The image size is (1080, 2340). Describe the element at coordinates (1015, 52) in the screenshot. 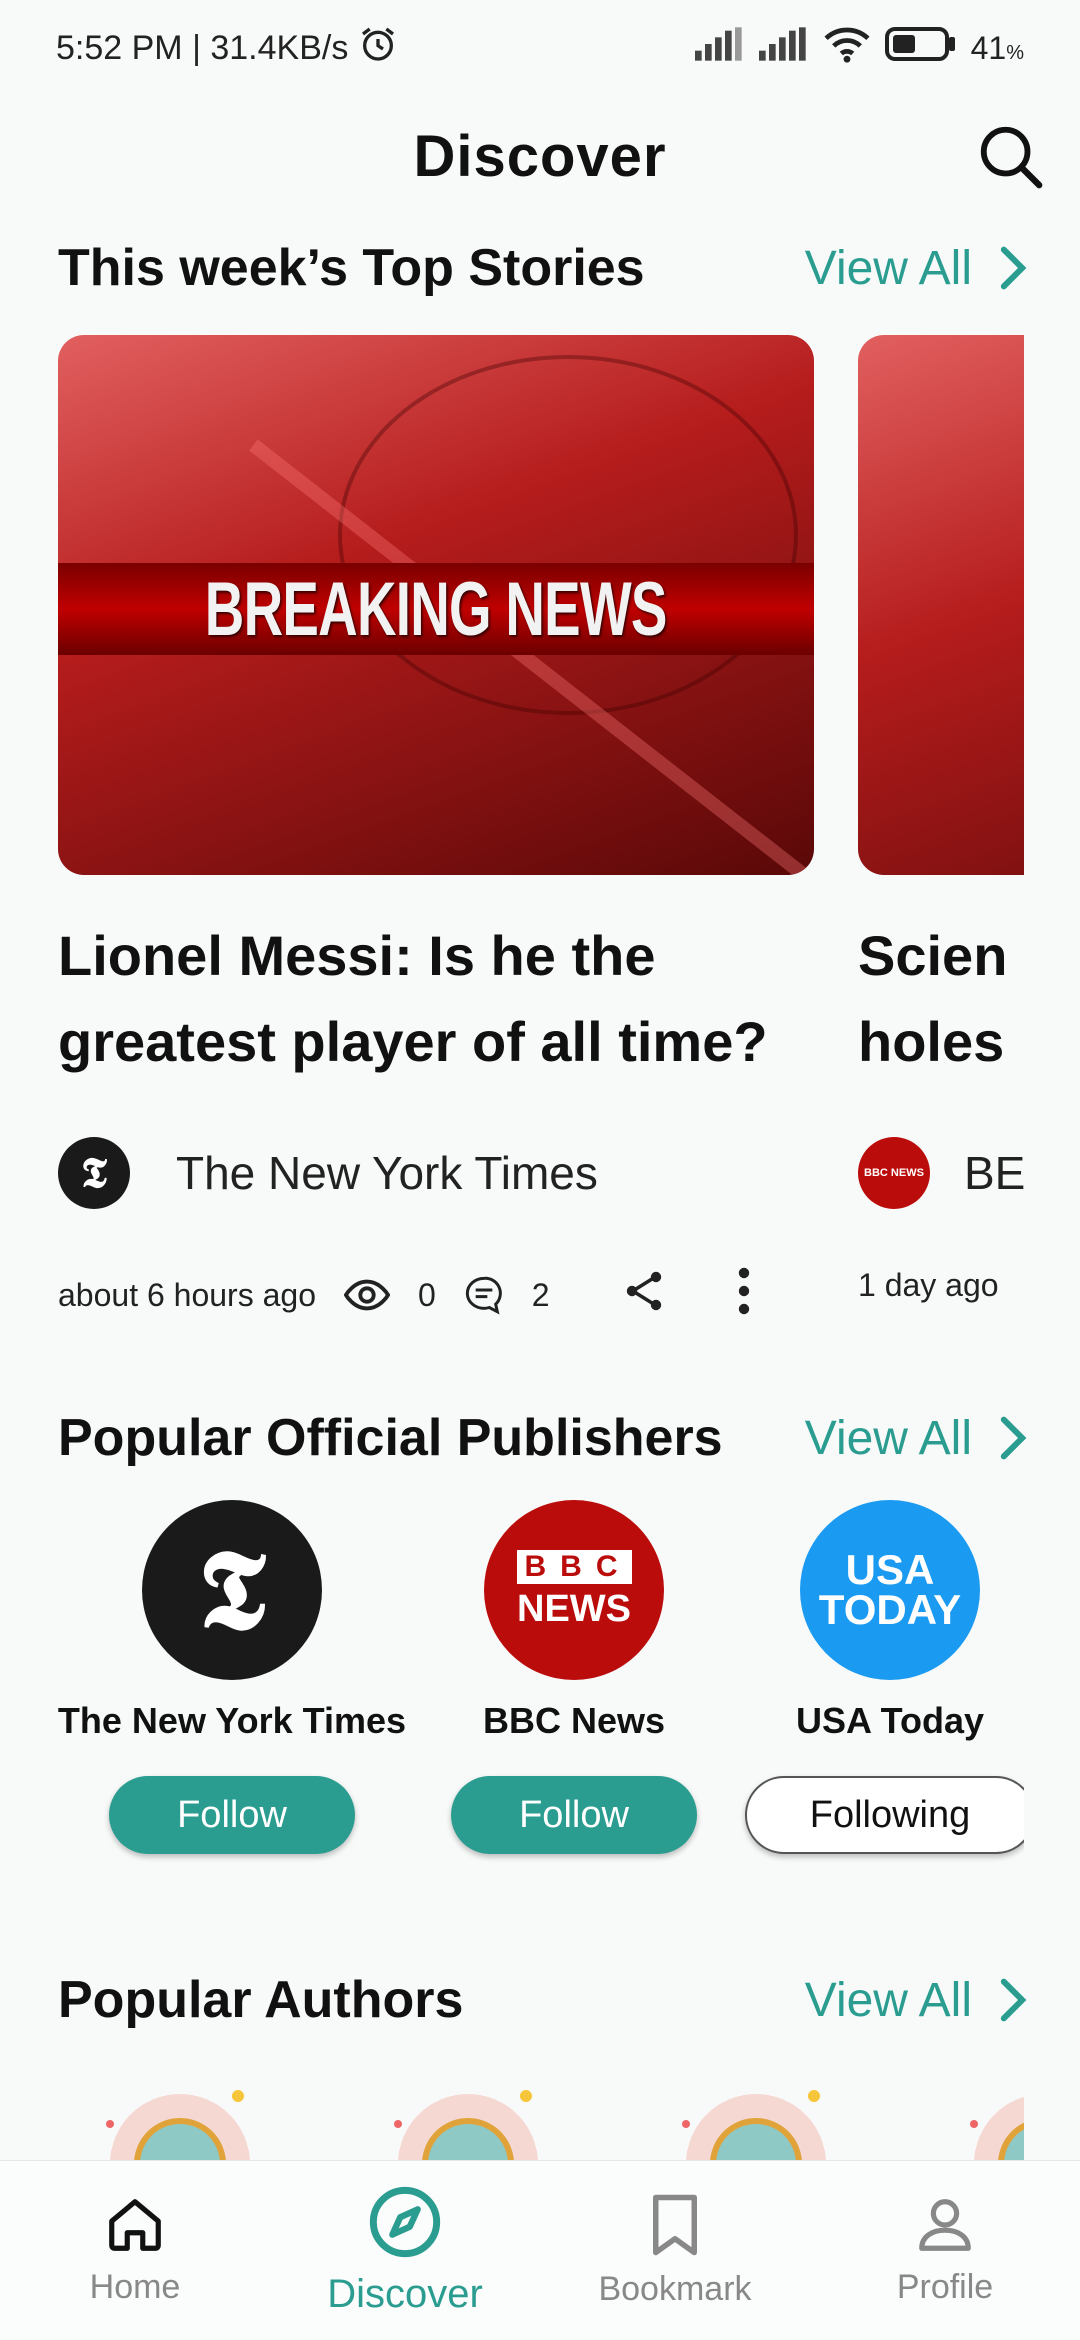

I see `battery-suffix: %` at that location.